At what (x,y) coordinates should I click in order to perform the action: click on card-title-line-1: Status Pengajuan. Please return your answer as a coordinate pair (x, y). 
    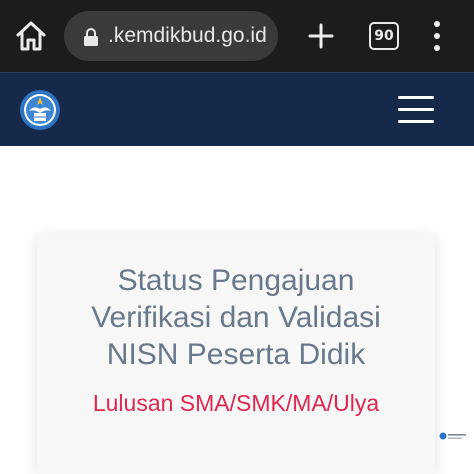
    Looking at the image, I should click on (236, 280).